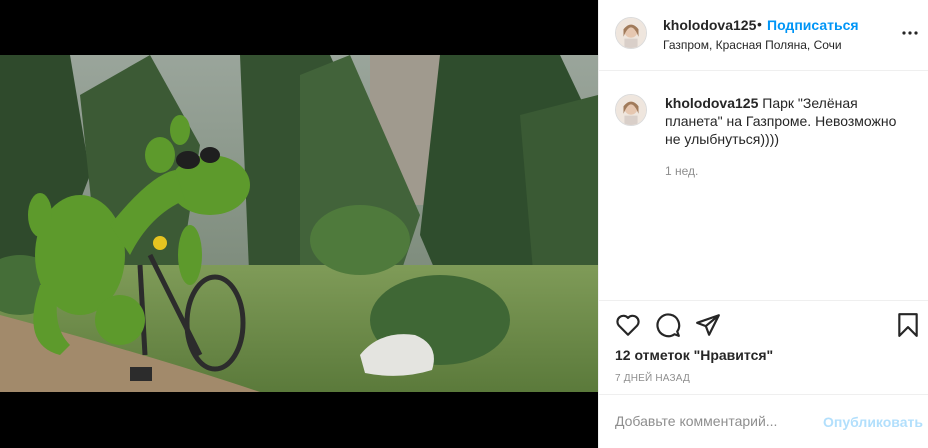 This screenshot has height=448, width=928. I want to click on location-link: Газпром, Красная Поляна, Сочи, so click(752, 45).